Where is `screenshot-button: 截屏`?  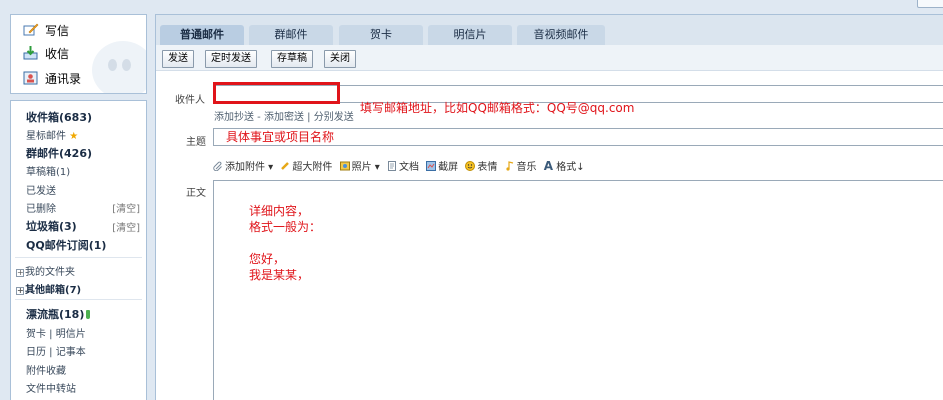
screenshot-button: 截屏 is located at coordinates (442, 165).